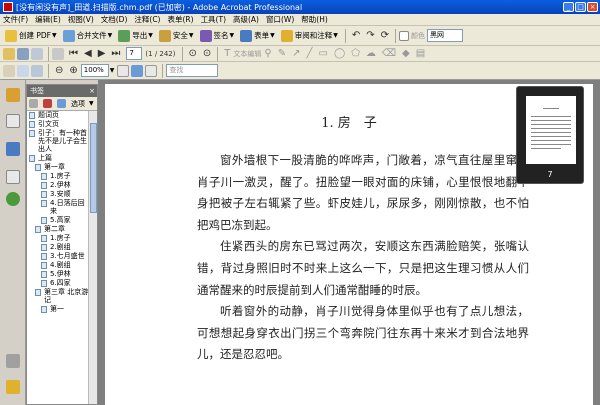  I want to click on scrollbar-thumb, so click(93, 168).